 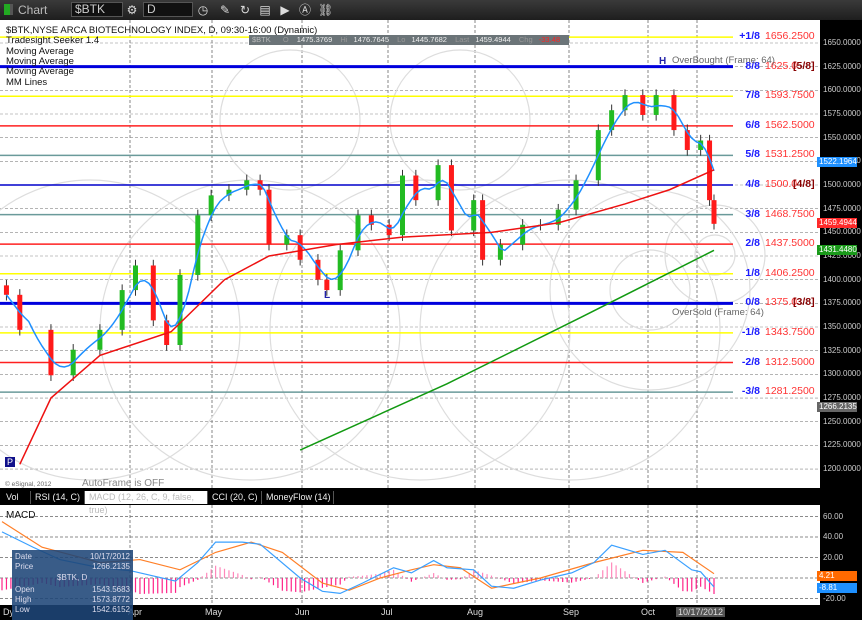 What do you see at coordinates (833, 536) in the screenshot?
I see `macd-tick-label: 40.00` at bounding box center [833, 536].